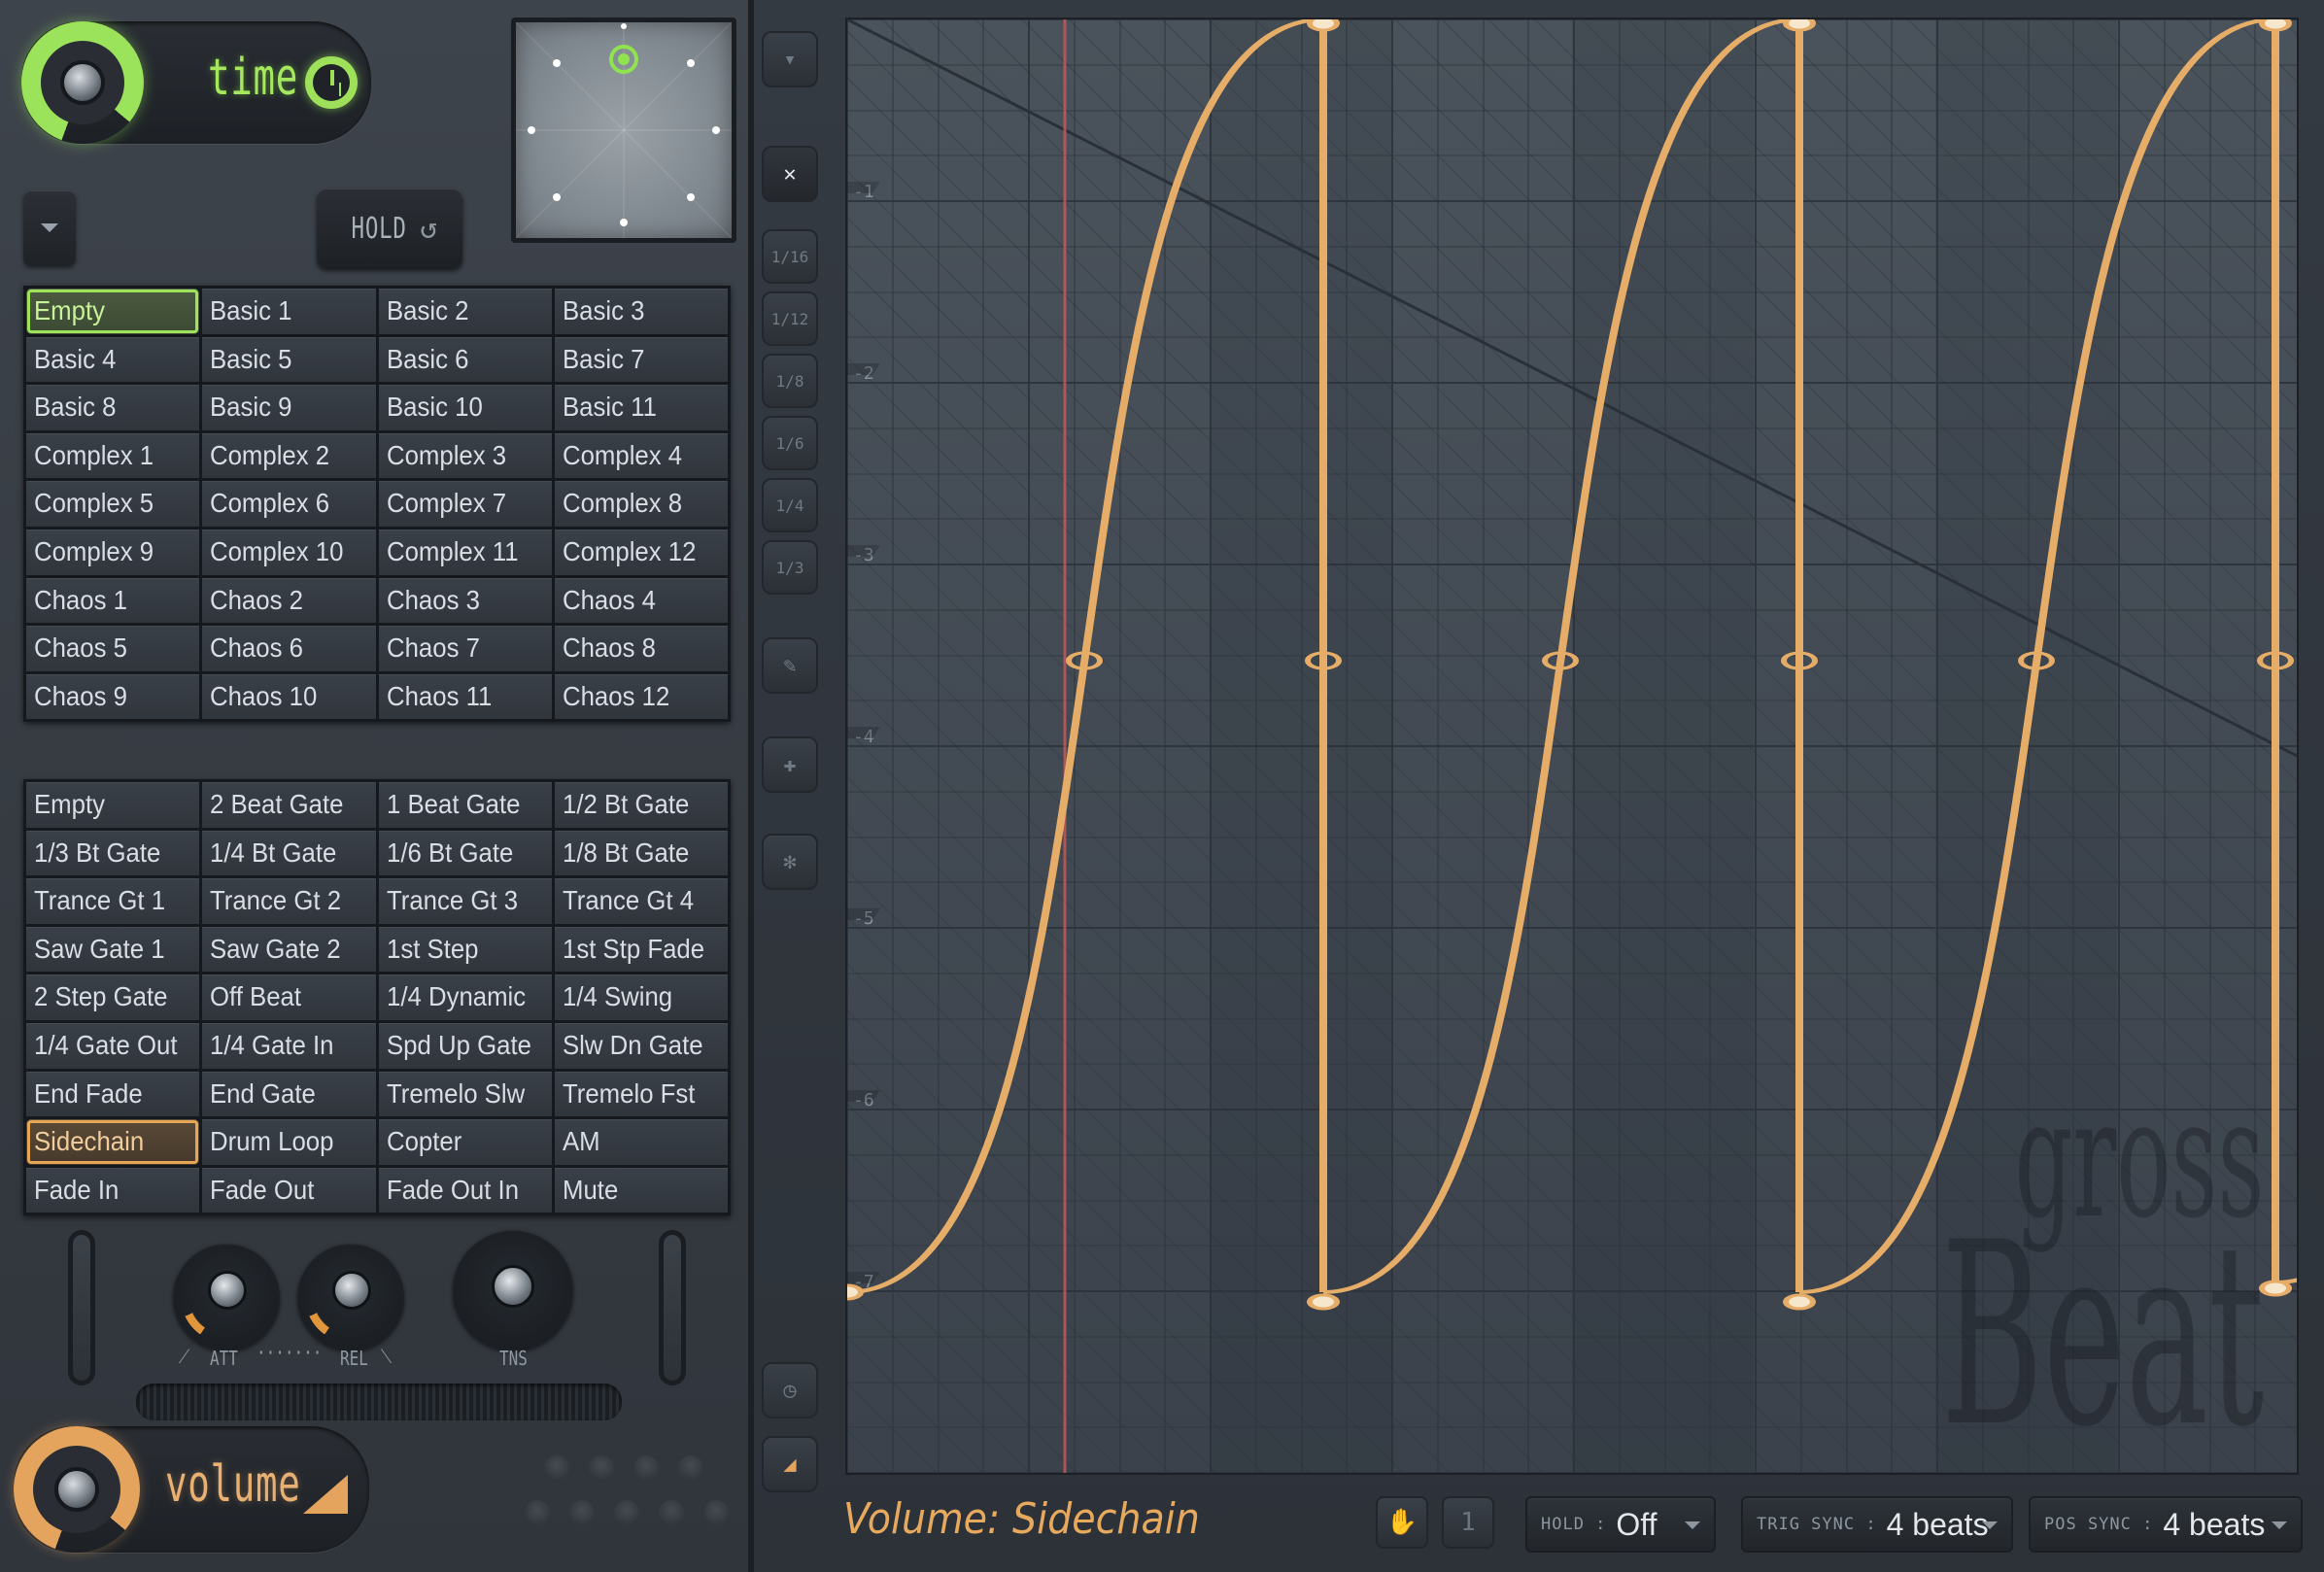 This screenshot has height=1572, width=2324. I want to click on snap-1-12-button: 1/12, so click(790, 319).